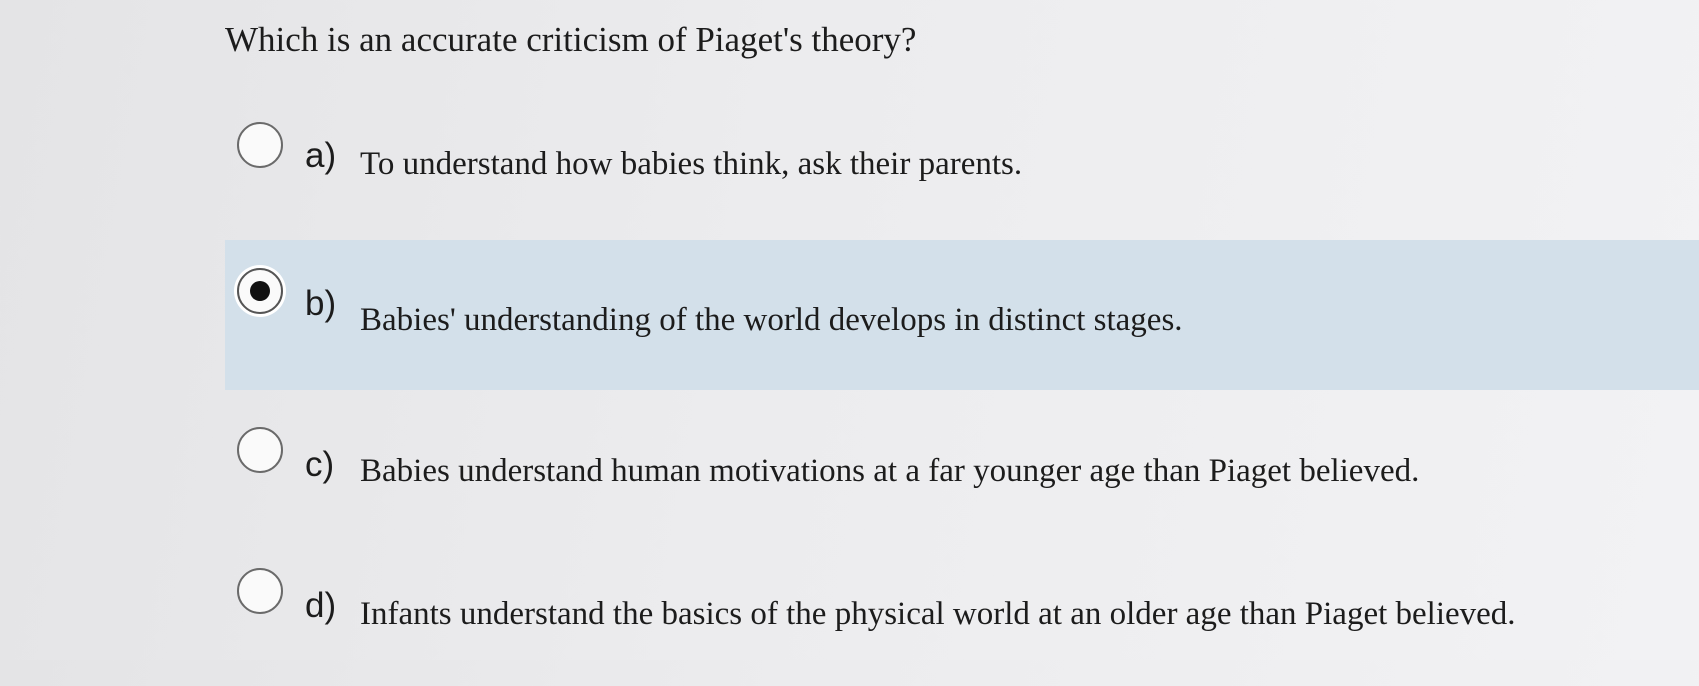 The width and height of the screenshot is (1699, 686). I want to click on radio-option-c, so click(260, 450).